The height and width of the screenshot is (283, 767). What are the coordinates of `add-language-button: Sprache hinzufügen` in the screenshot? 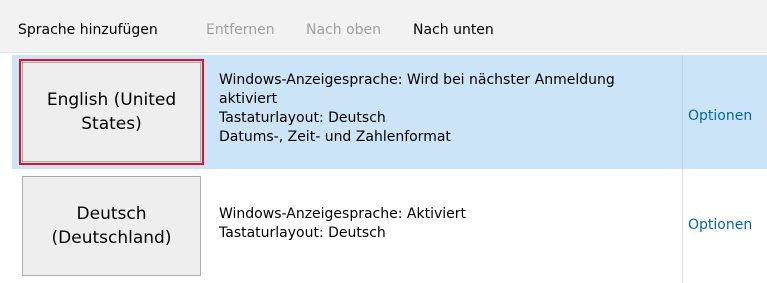 It's located at (88, 30).